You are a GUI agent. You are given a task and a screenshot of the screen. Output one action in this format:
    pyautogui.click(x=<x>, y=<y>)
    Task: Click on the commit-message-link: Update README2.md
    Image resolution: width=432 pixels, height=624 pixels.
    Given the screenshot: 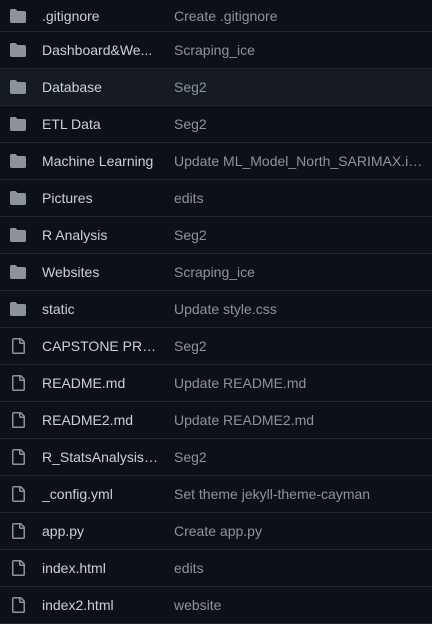 What is the action you would take?
    pyautogui.click(x=244, y=420)
    